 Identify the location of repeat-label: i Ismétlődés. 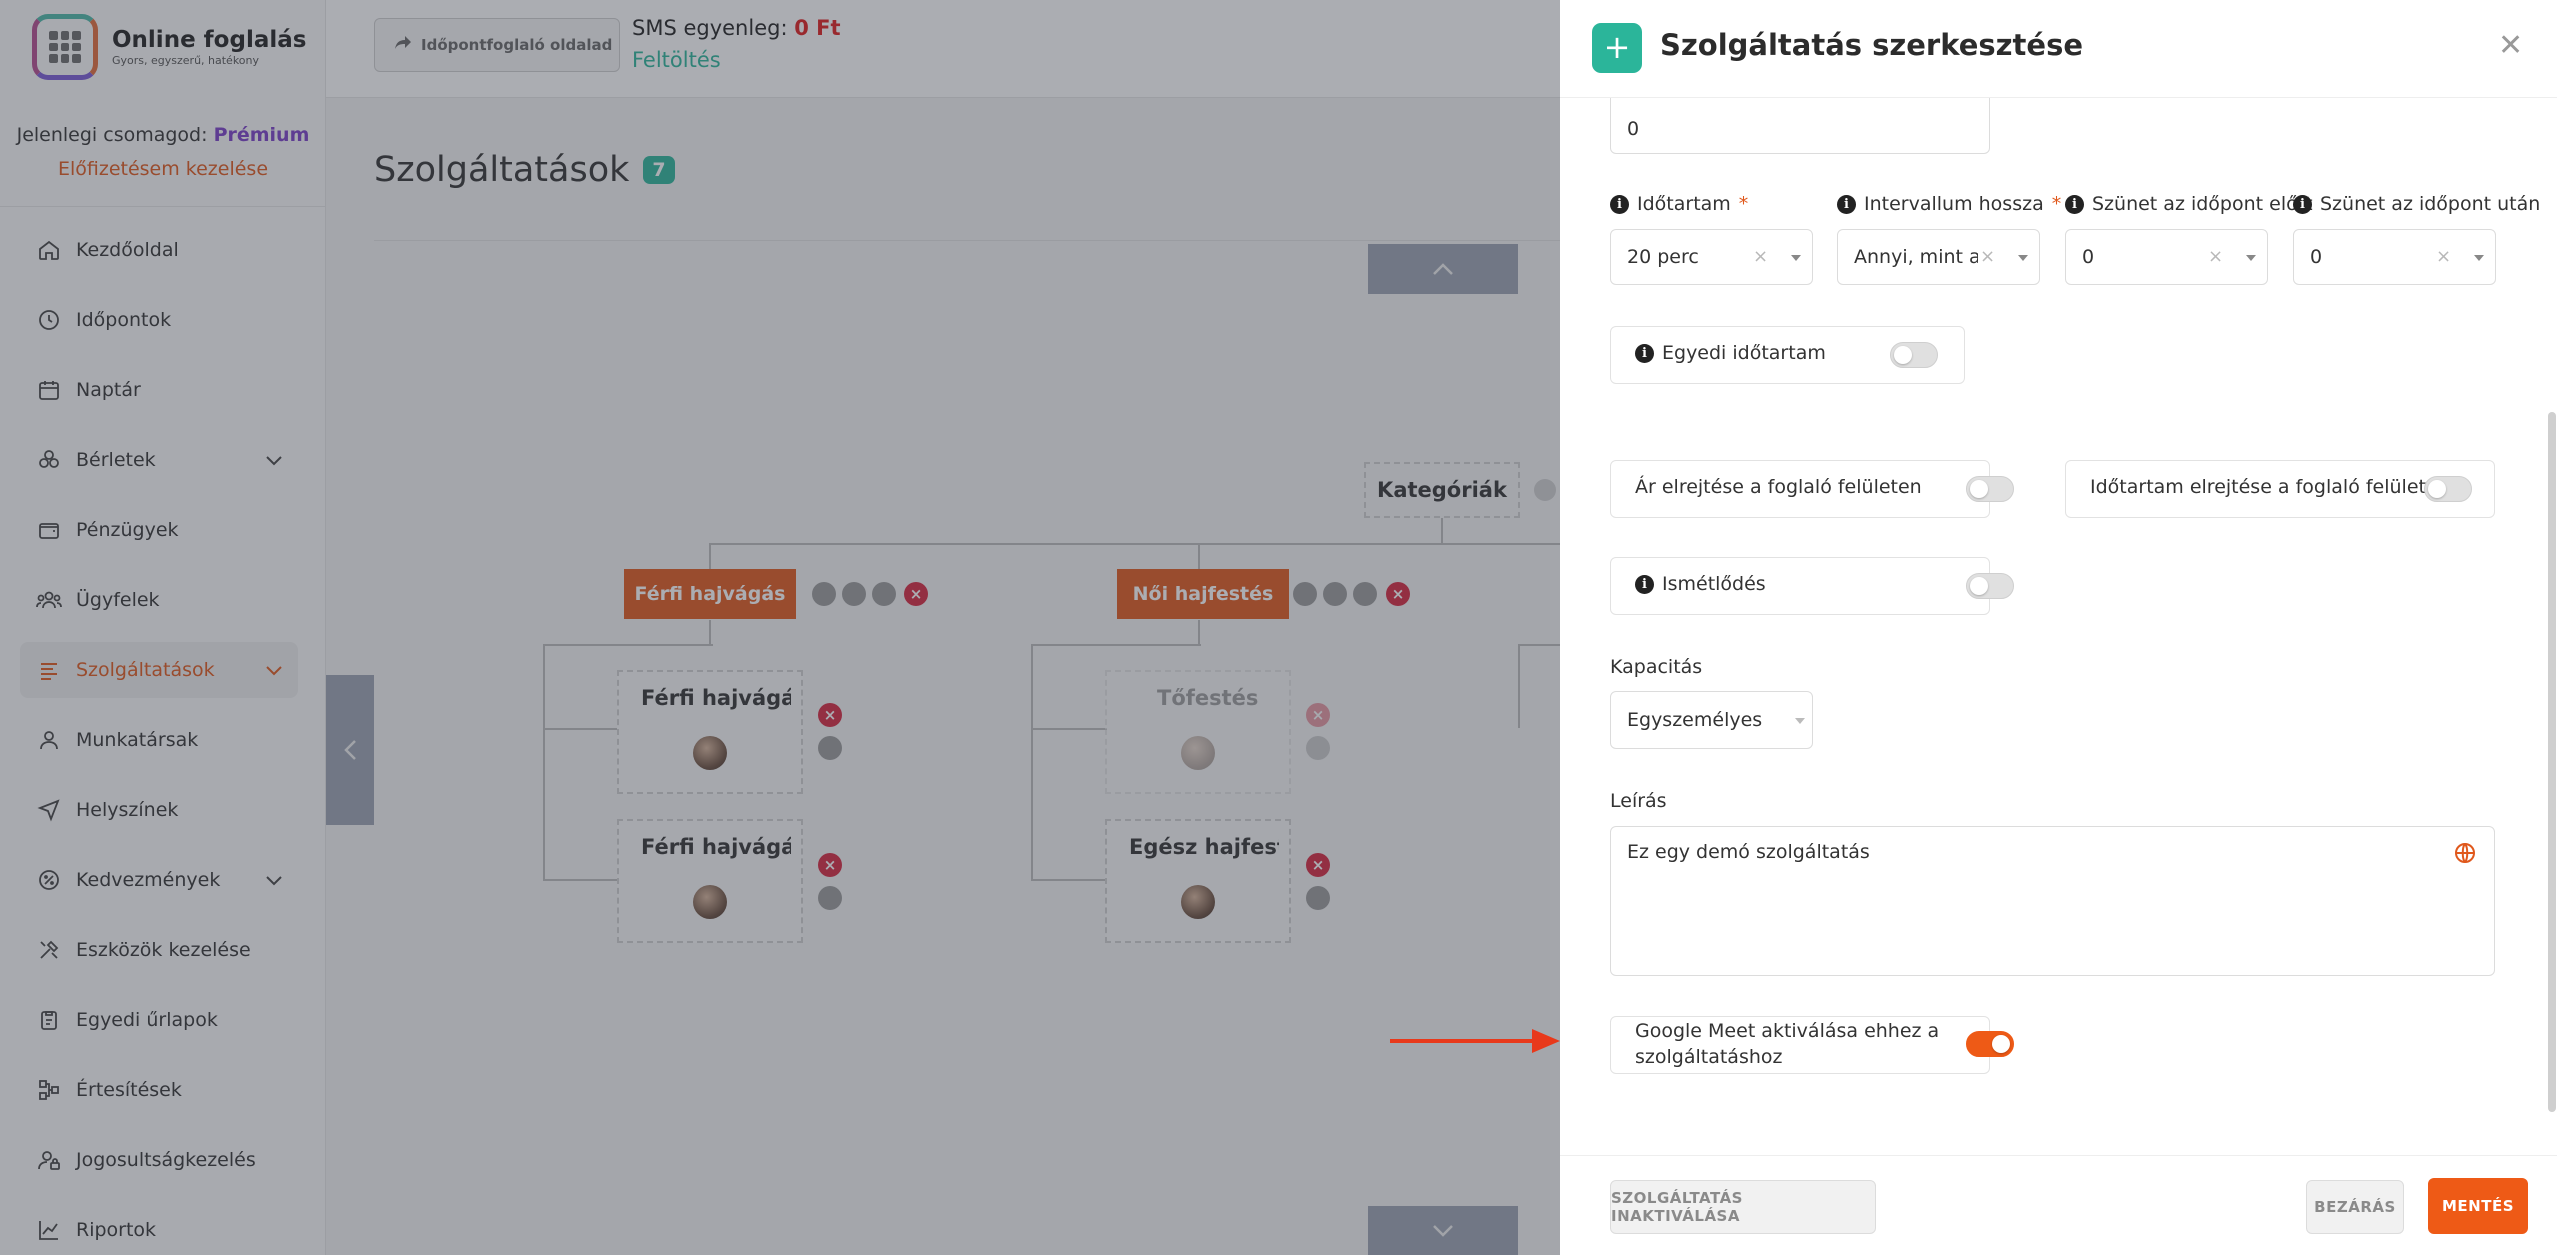
(1700, 584).